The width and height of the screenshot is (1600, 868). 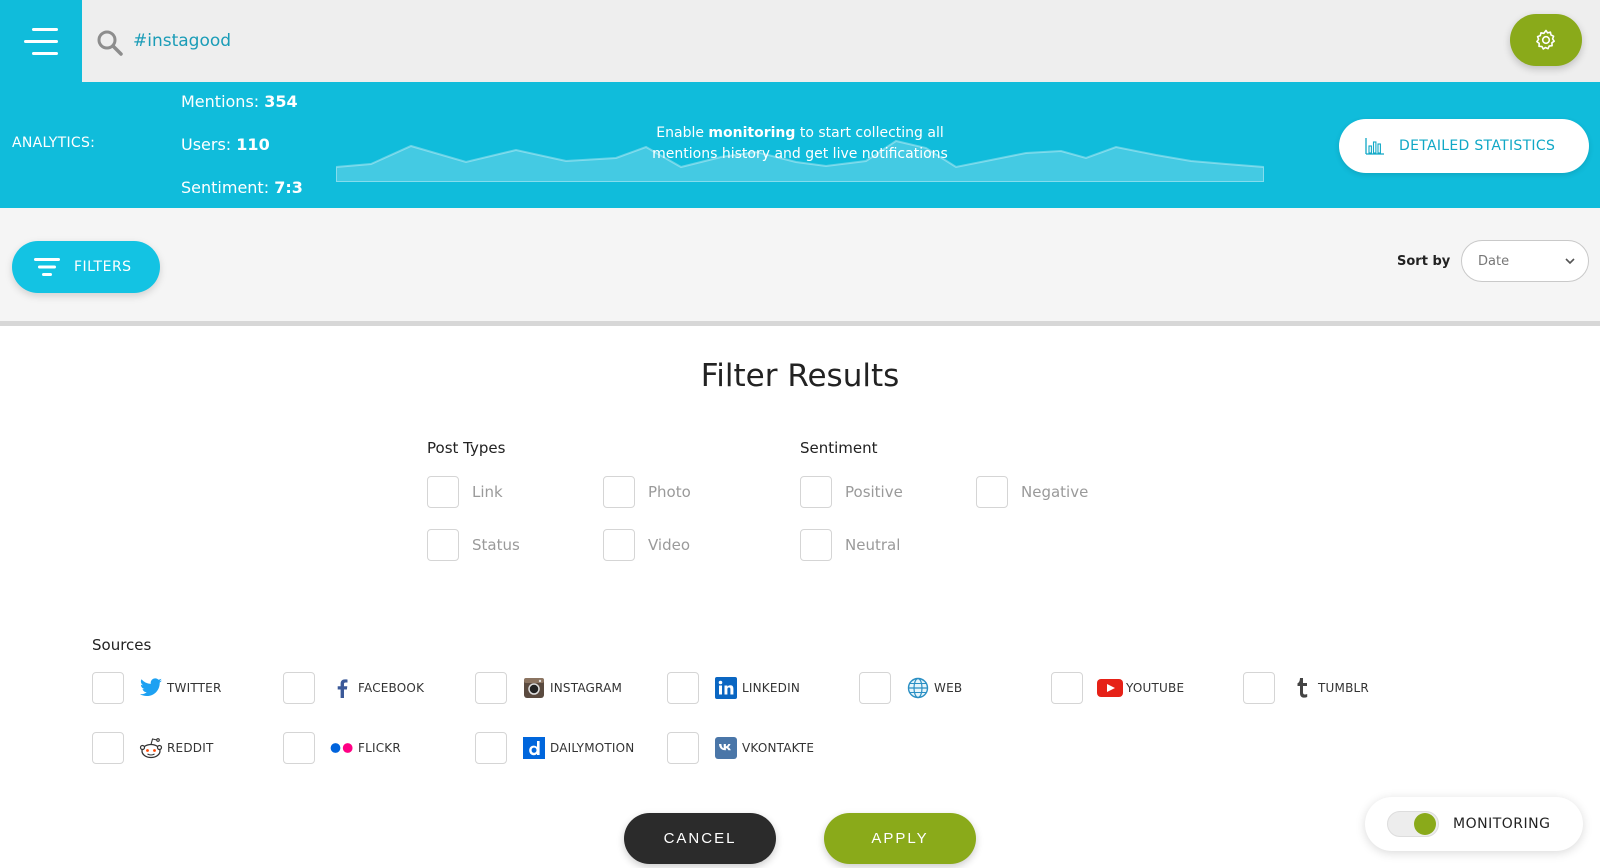 I want to click on cancel-button: CANCEL, so click(x=700, y=838).